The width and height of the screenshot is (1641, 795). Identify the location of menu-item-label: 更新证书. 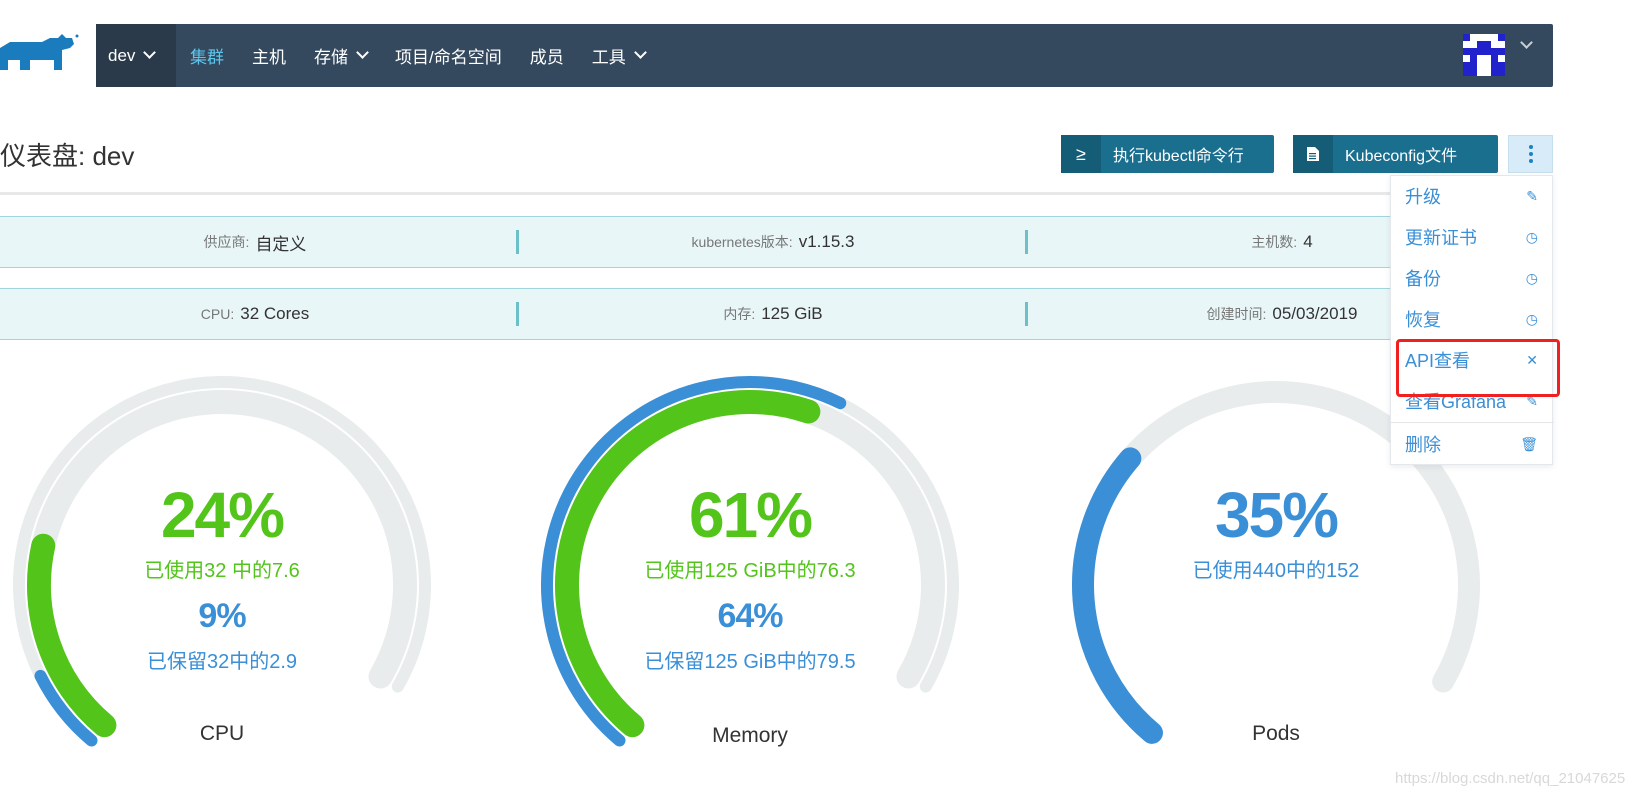
(1441, 238).